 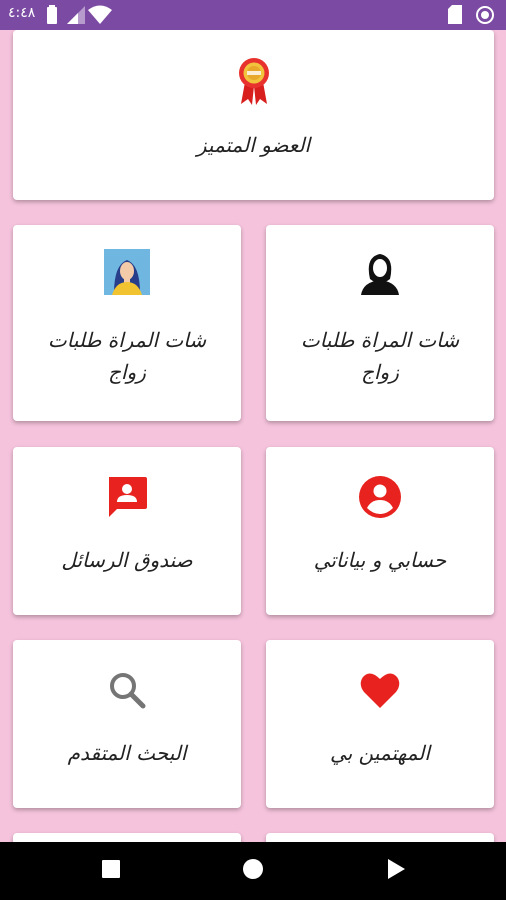 I want to click on women-chat-card-1: شات المراة طلبات زواج, so click(x=127, y=323).